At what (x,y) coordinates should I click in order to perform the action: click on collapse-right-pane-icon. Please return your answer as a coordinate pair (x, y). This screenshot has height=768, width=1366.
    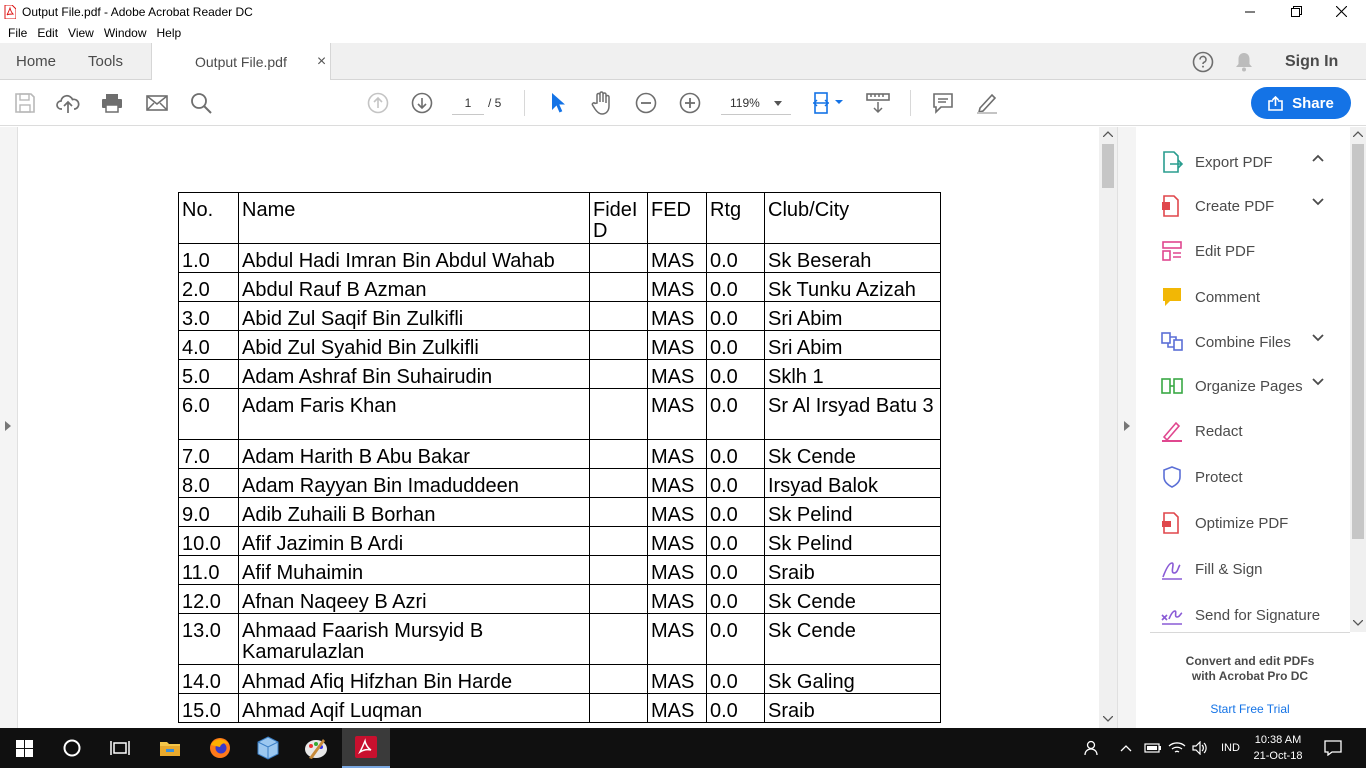
    Looking at the image, I should click on (1127, 426).